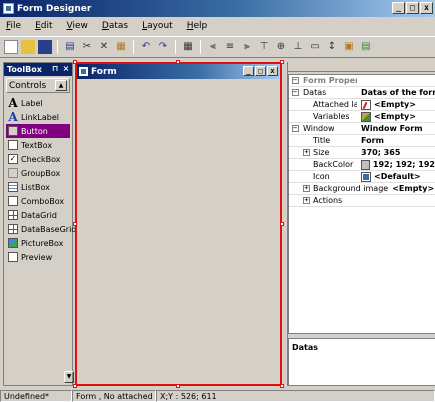 Image resolution: width=435 pixels, height=402 pixels. What do you see at coordinates (332, 47) in the screenshot?
I see `tab-order-icon: ↕` at bounding box center [332, 47].